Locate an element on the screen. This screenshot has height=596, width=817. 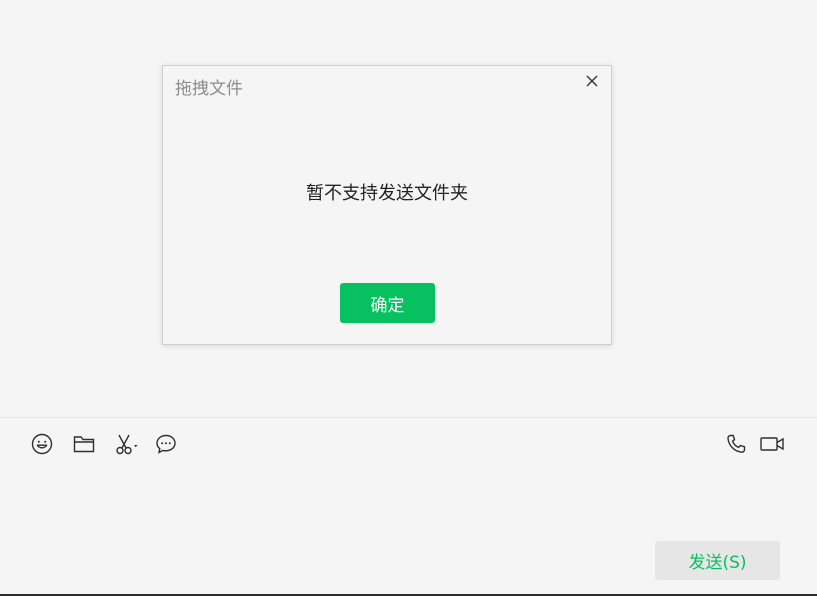
emoji-icon is located at coordinates (42, 444).